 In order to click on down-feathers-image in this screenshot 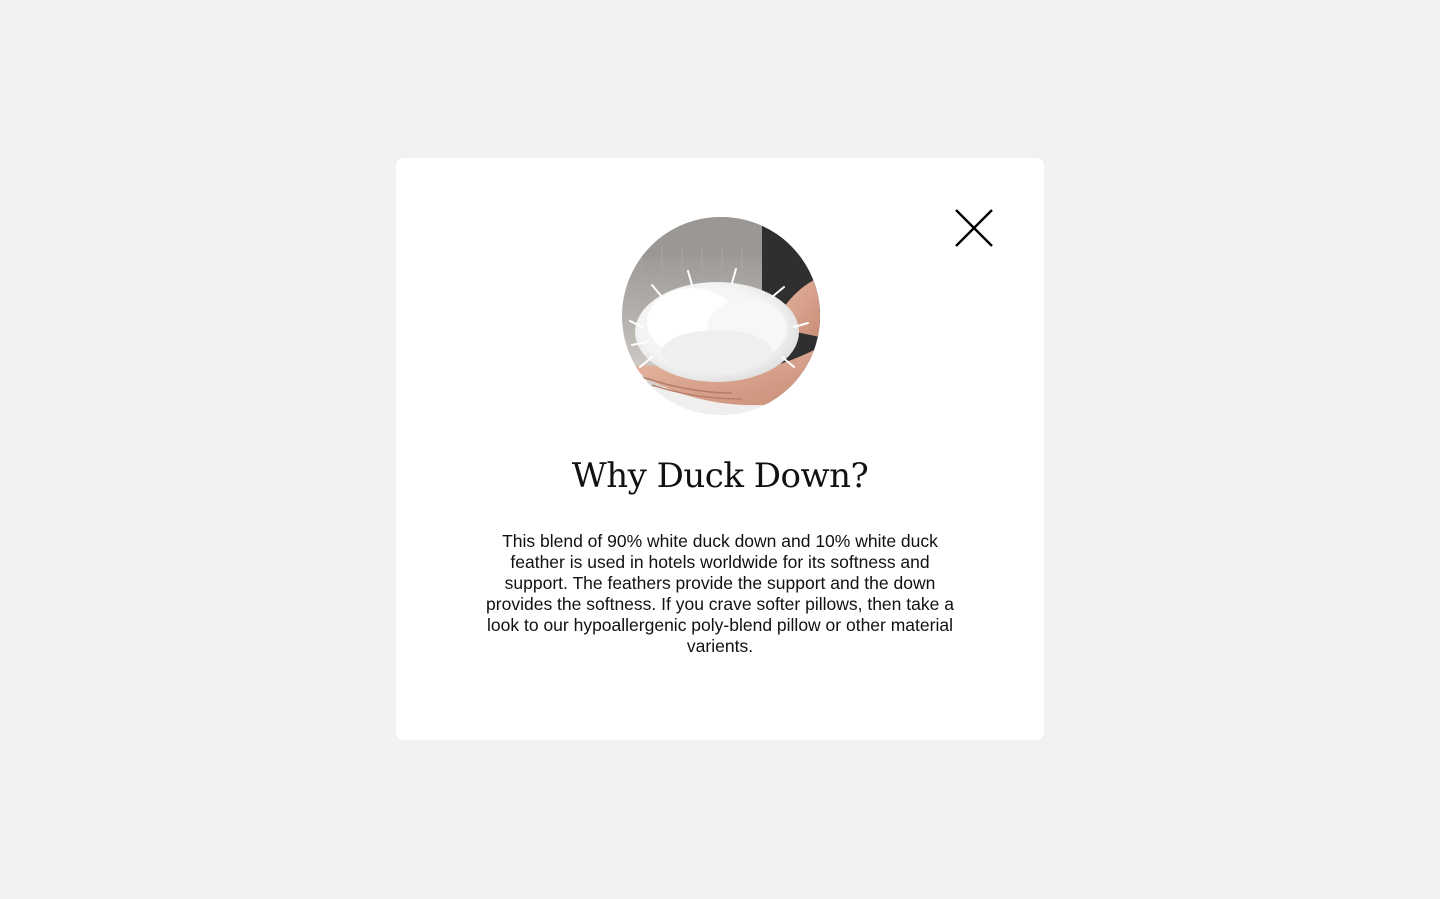, I will do `click(721, 316)`.